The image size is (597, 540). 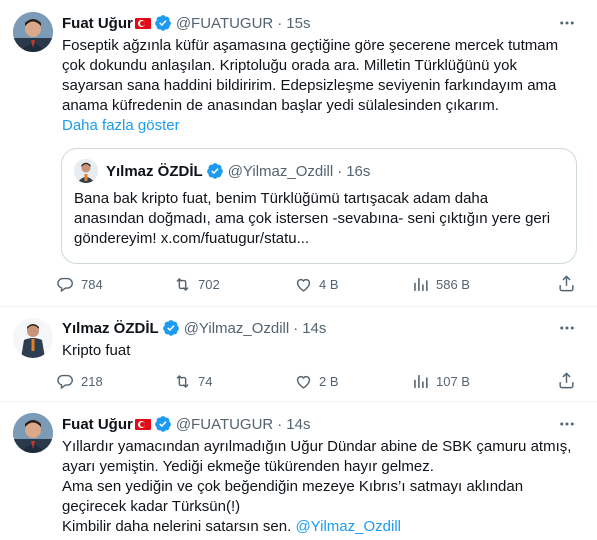 What do you see at coordinates (358, 171) in the screenshot?
I see `quoted-tweet-time: 16s` at bounding box center [358, 171].